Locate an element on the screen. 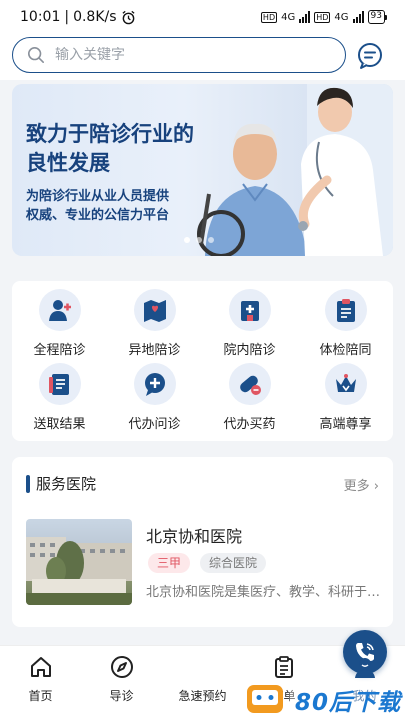 This screenshot has width=405, height=720. network-speed: 0.8K/s is located at coordinates (95, 17).